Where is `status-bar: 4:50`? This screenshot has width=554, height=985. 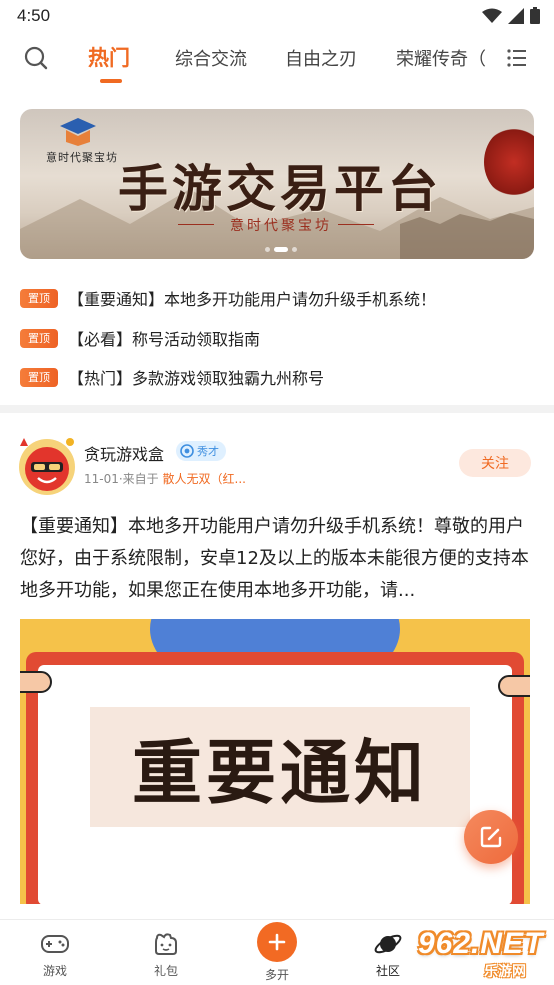 status-bar: 4:50 is located at coordinates (277, 16).